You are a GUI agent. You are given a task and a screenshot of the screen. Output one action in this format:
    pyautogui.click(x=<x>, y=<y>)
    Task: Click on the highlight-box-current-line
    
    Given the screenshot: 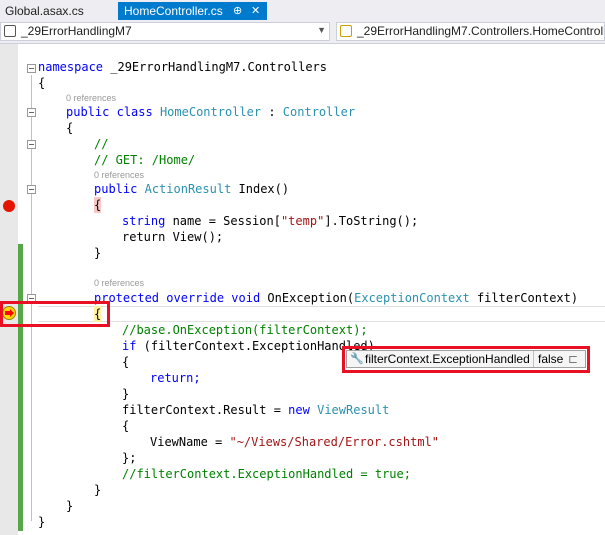 What is the action you would take?
    pyautogui.click(x=55, y=314)
    